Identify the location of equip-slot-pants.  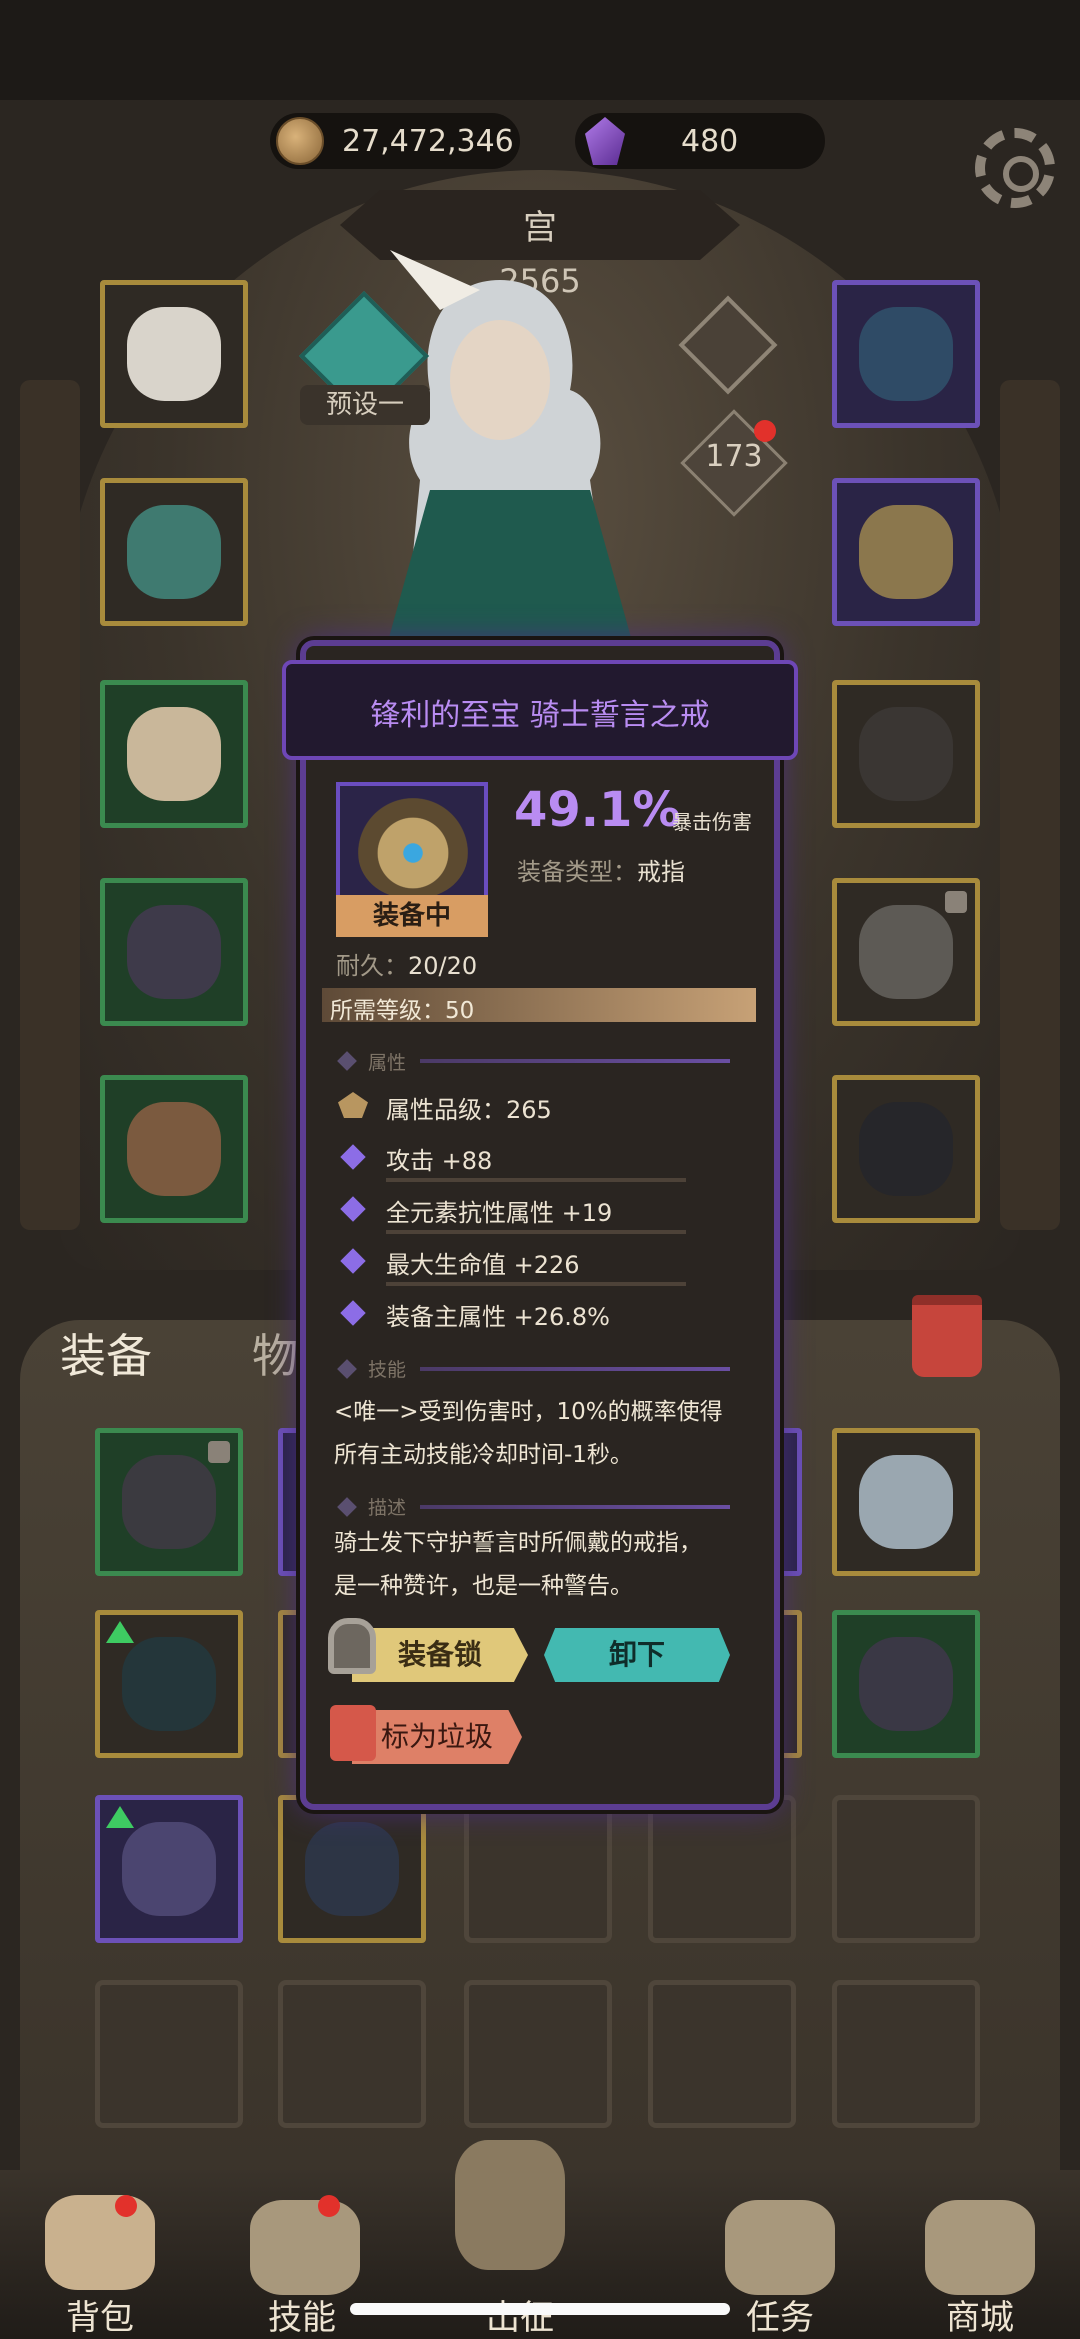
(174, 952).